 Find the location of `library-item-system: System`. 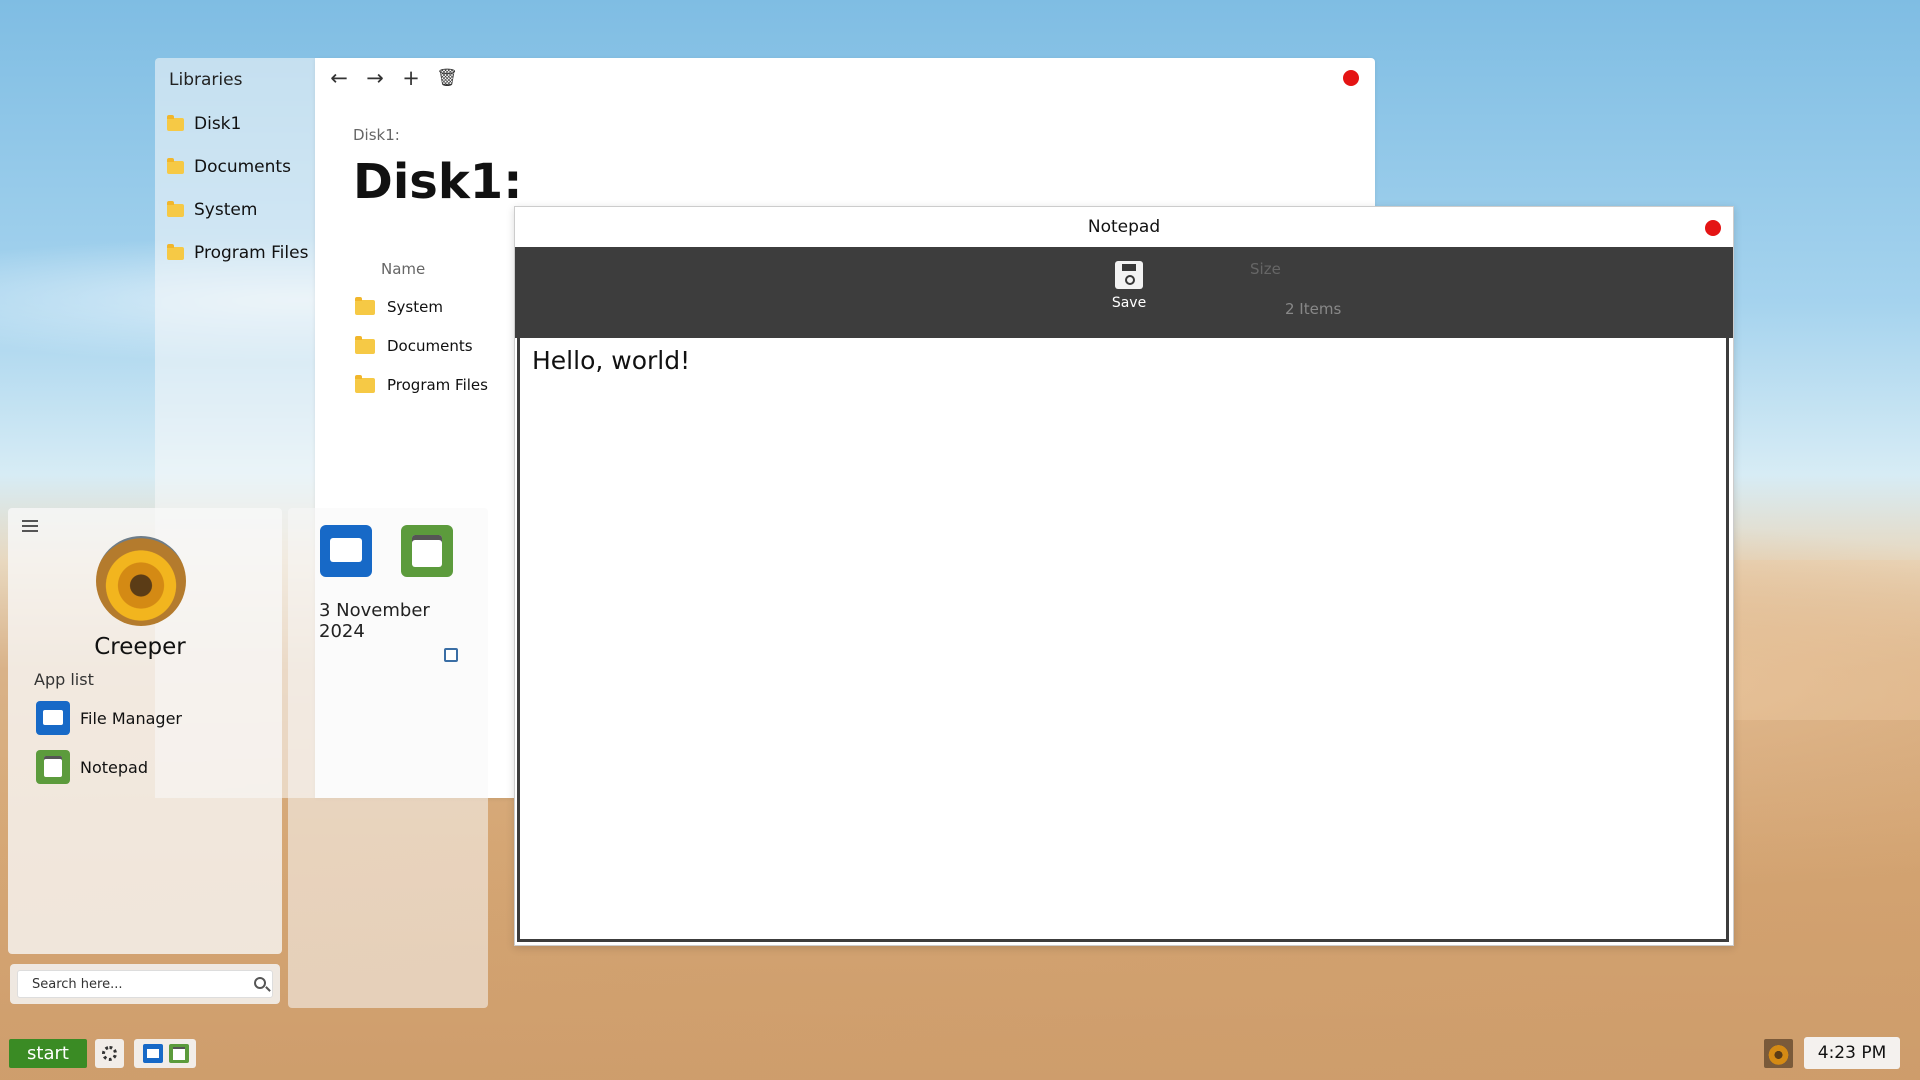

library-item-system: System is located at coordinates (212, 210).